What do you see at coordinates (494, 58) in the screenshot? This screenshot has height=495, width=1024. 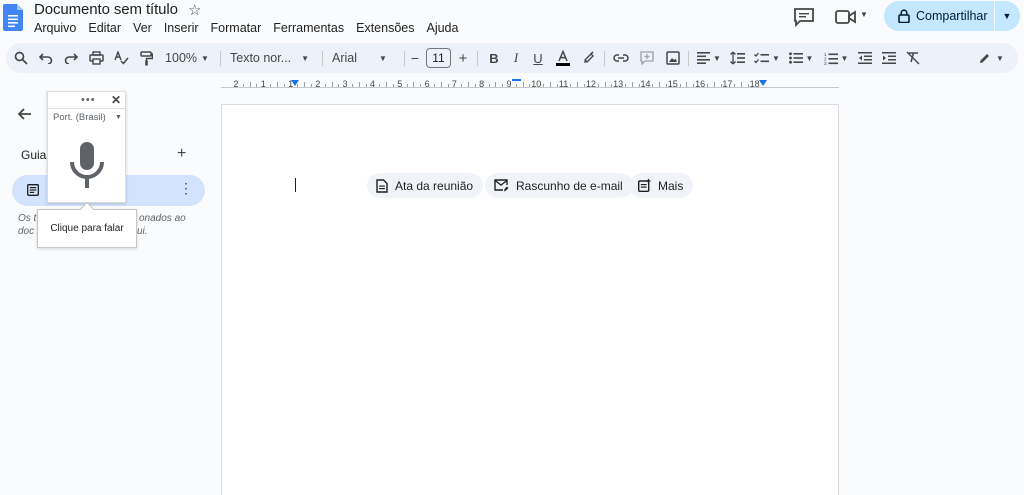 I see `bold-icon: B` at bounding box center [494, 58].